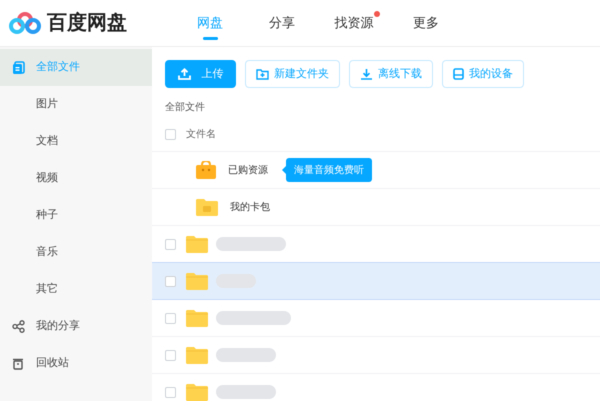  What do you see at coordinates (206, 170) in the screenshot?
I see `shopping-bag-icon` at bounding box center [206, 170].